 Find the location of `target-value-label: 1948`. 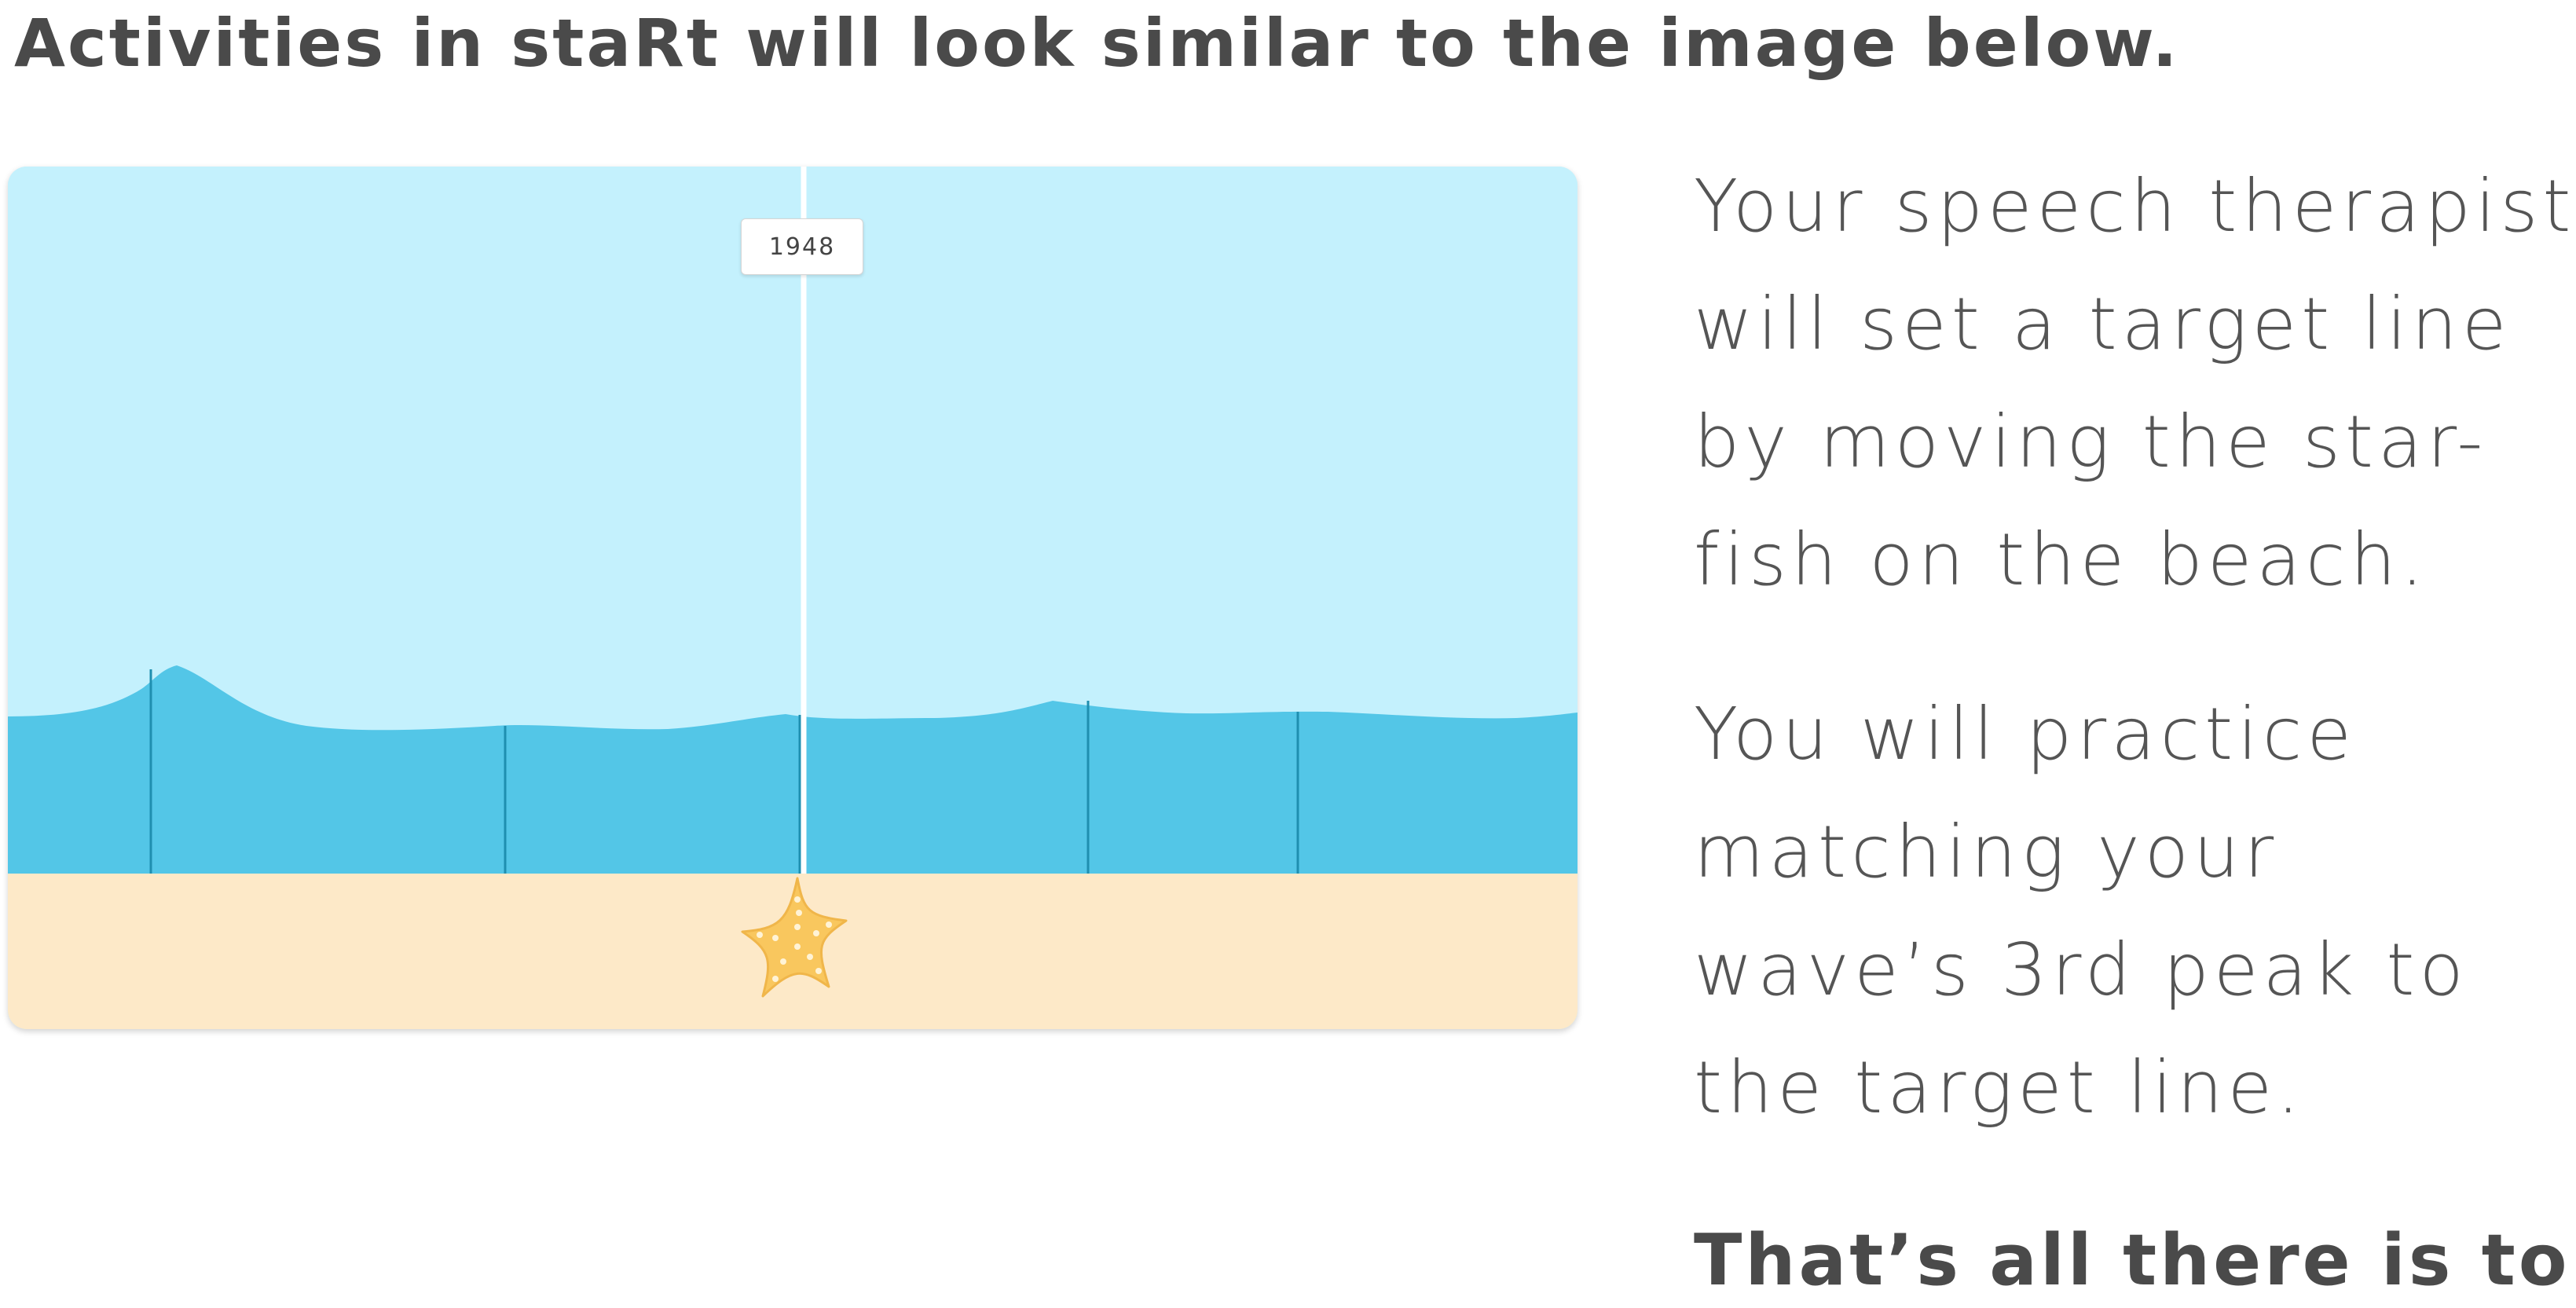

target-value-label: 1948 is located at coordinates (802, 246).